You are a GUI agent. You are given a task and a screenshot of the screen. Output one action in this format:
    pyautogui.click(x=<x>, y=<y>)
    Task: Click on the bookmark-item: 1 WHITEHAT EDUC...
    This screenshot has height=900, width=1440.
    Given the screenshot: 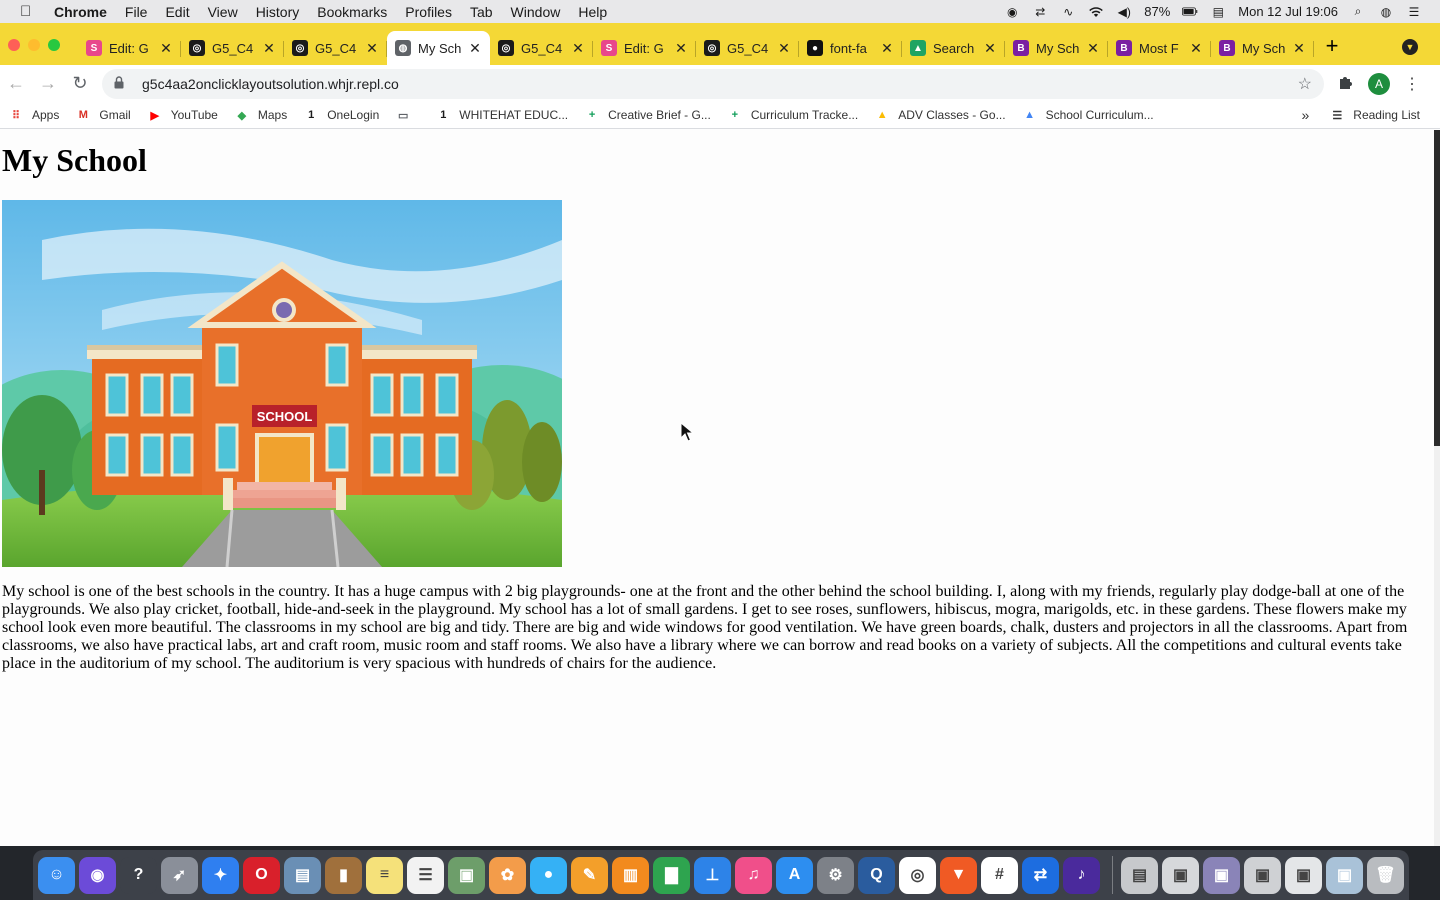 What is the action you would take?
    pyautogui.click(x=501, y=115)
    